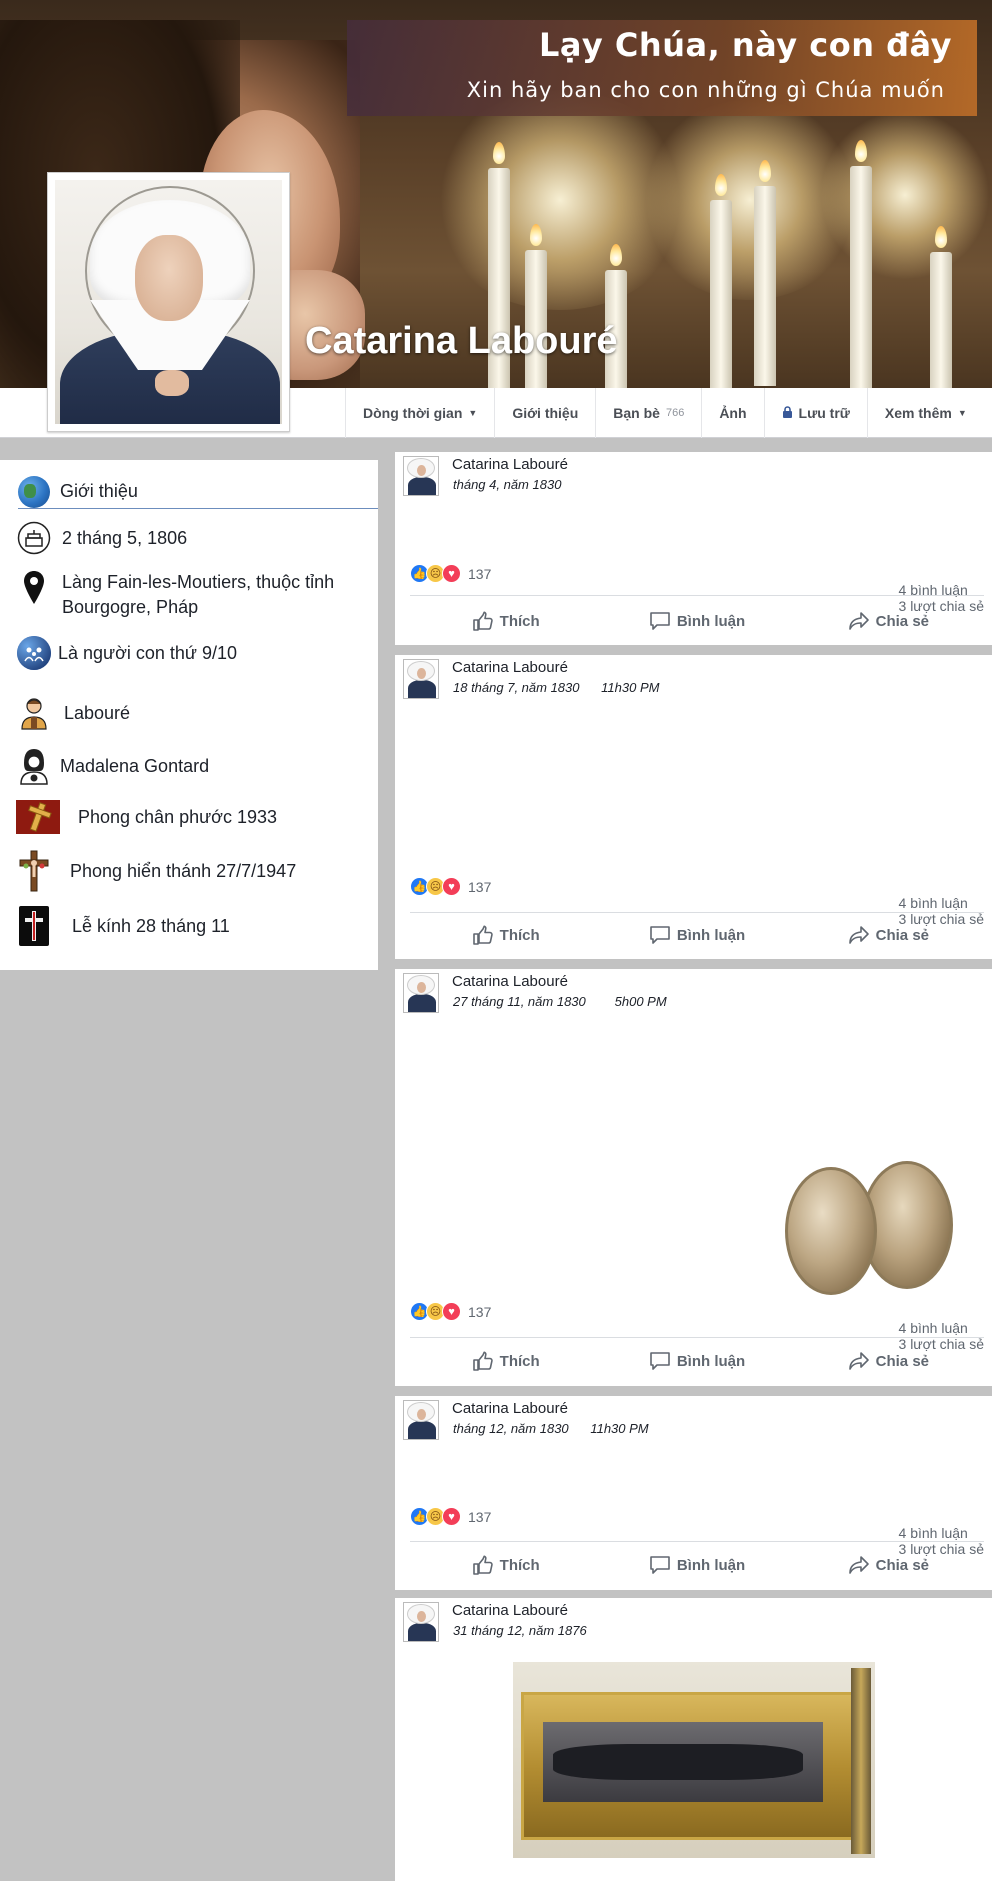 The image size is (992, 1881). Describe the element at coordinates (507, 484) in the screenshot. I see `post-date: tháng 4, năm 1830` at that location.